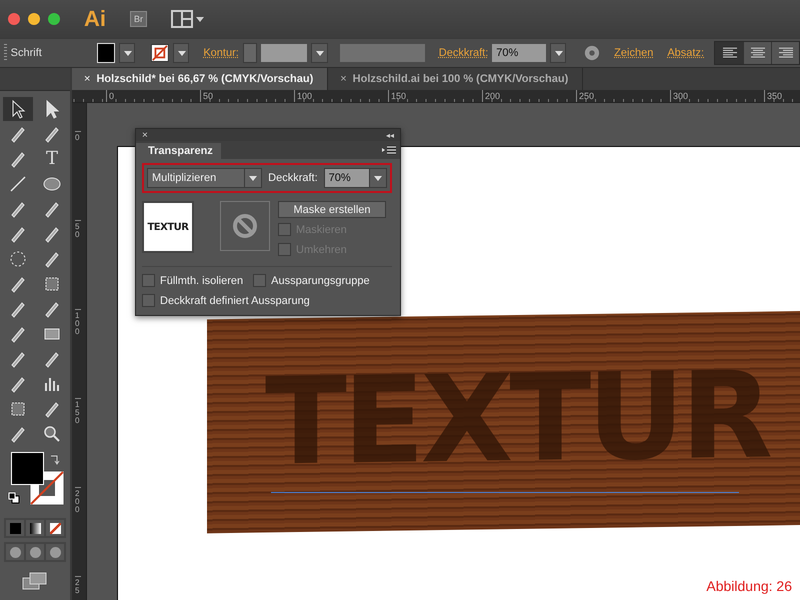 Image resolution: width=800 pixels, height=600 pixels. I want to click on align-right-icon, so click(785, 53).